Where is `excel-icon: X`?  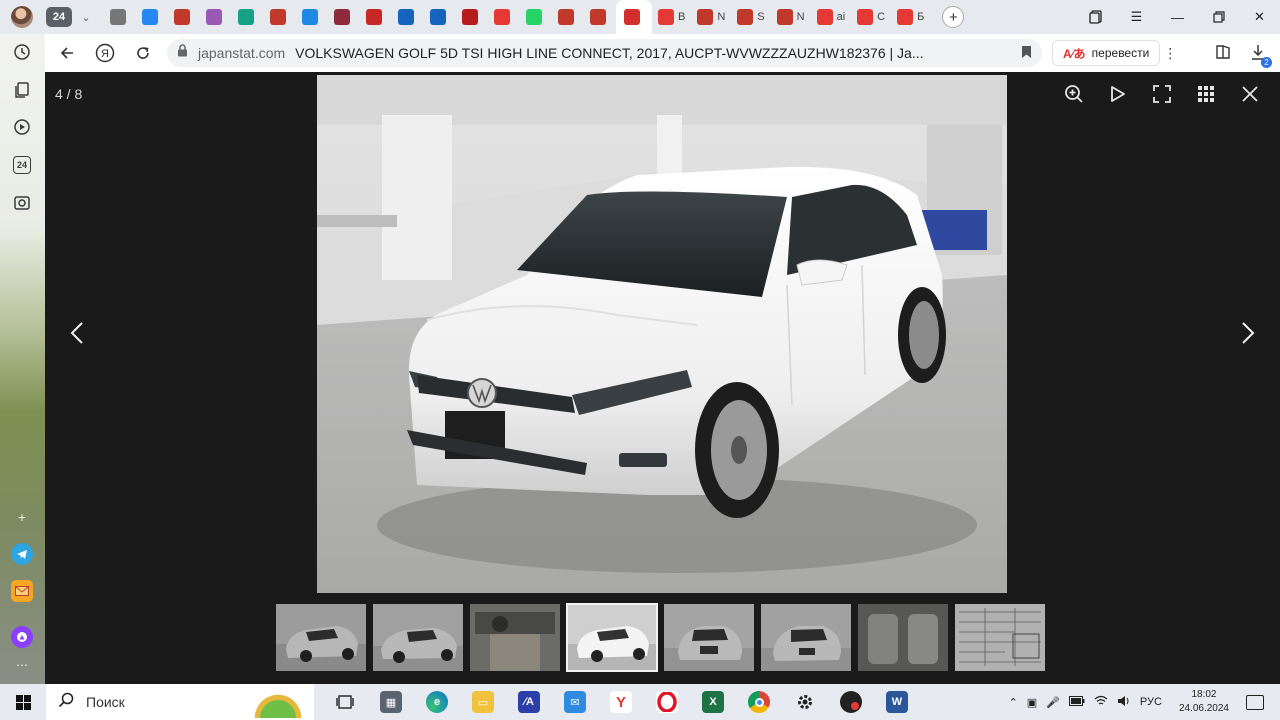 excel-icon: X is located at coordinates (713, 702).